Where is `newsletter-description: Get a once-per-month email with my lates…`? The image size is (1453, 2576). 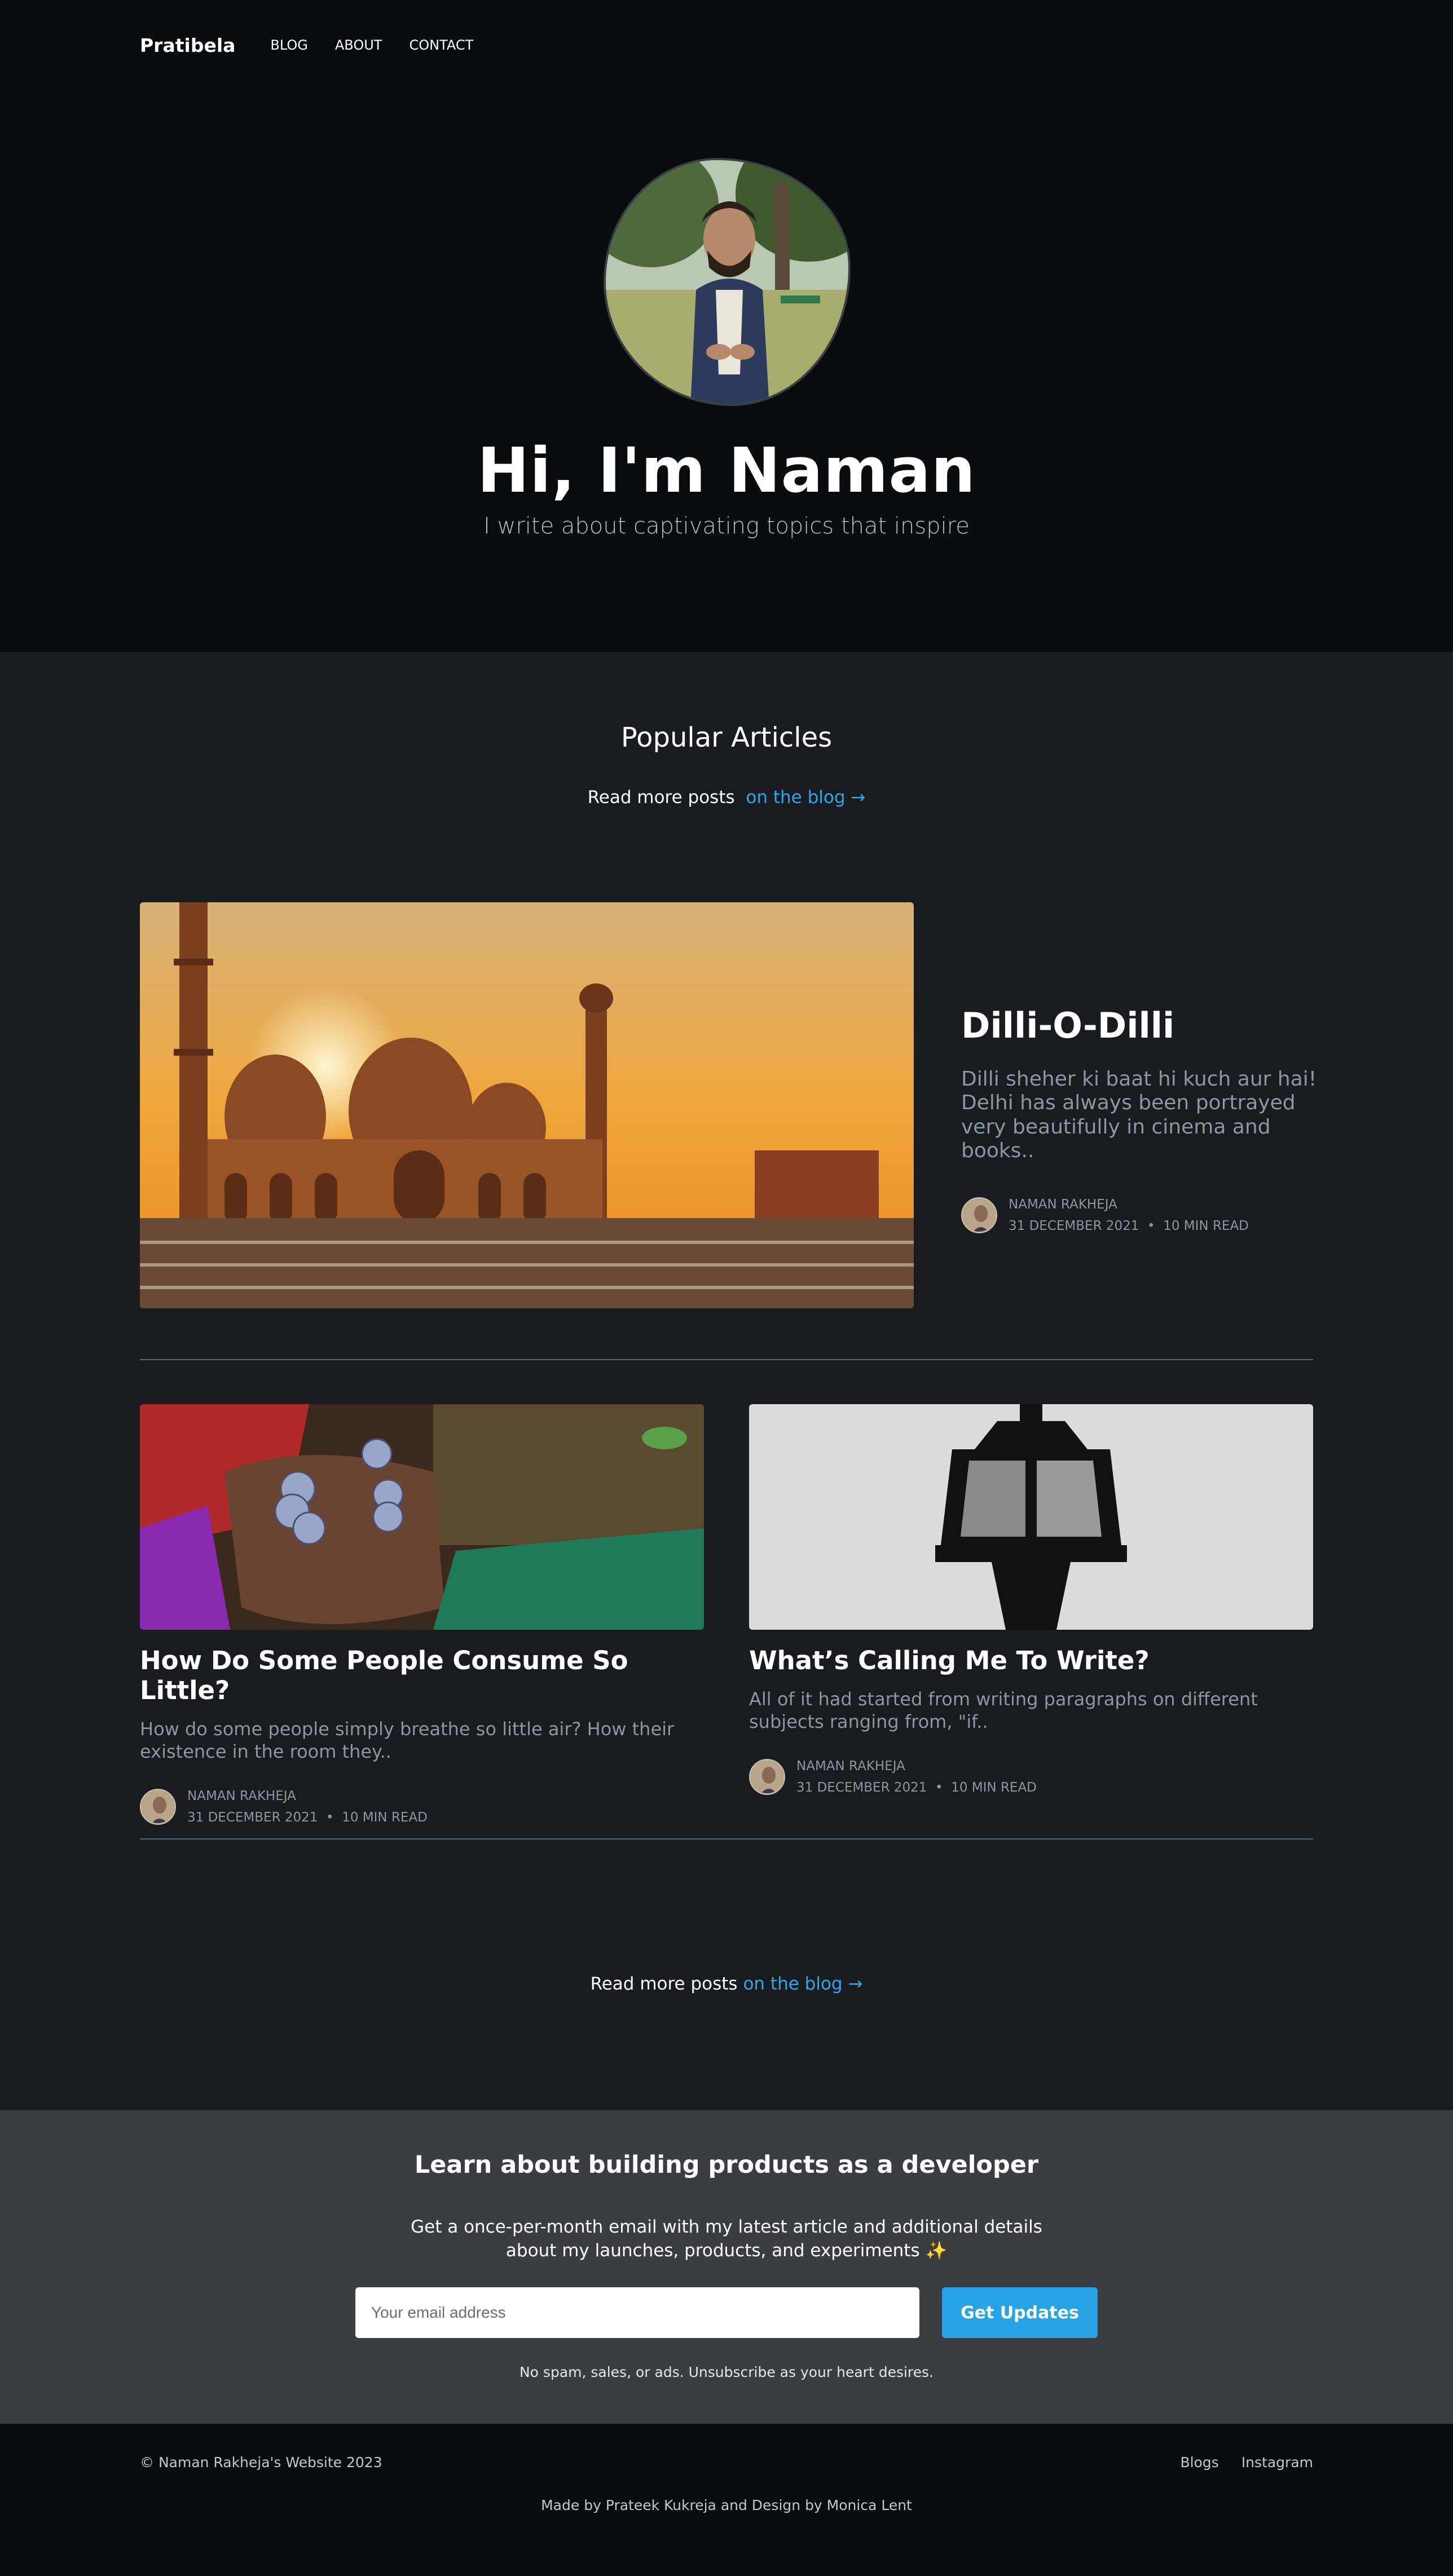
newsletter-description: Get a once-per-month email with my lates… is located at coordinates (726, 2239).